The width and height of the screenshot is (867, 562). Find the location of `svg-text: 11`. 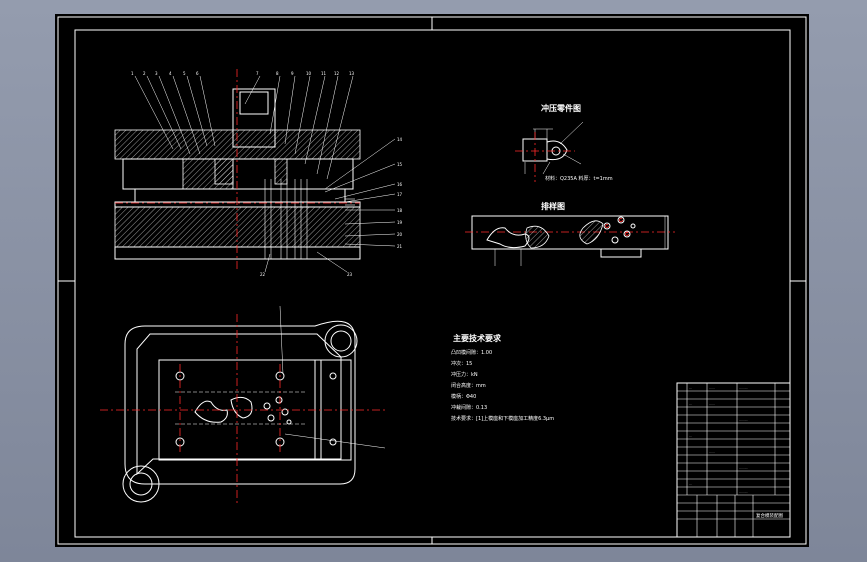

svg-text: 11 is located at coordinates (324, 73).